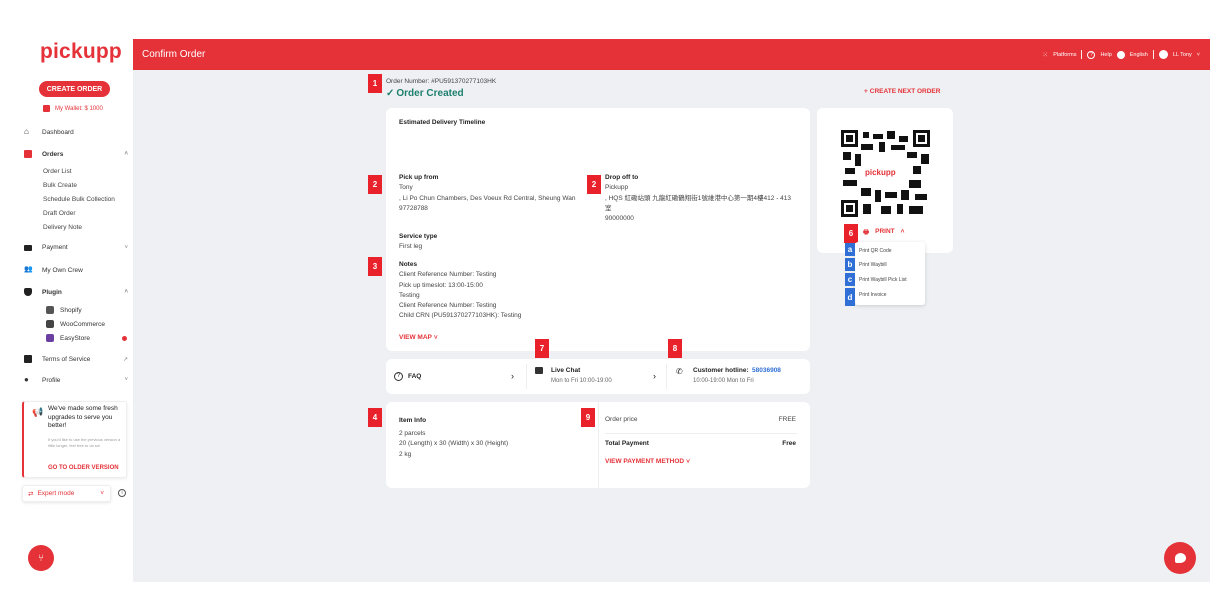 The height and width of the screenshot is (599, 1220). Describe the element at coordinates (375, 417) in the screenshot. I see `annotation-badge: 4` at that location.